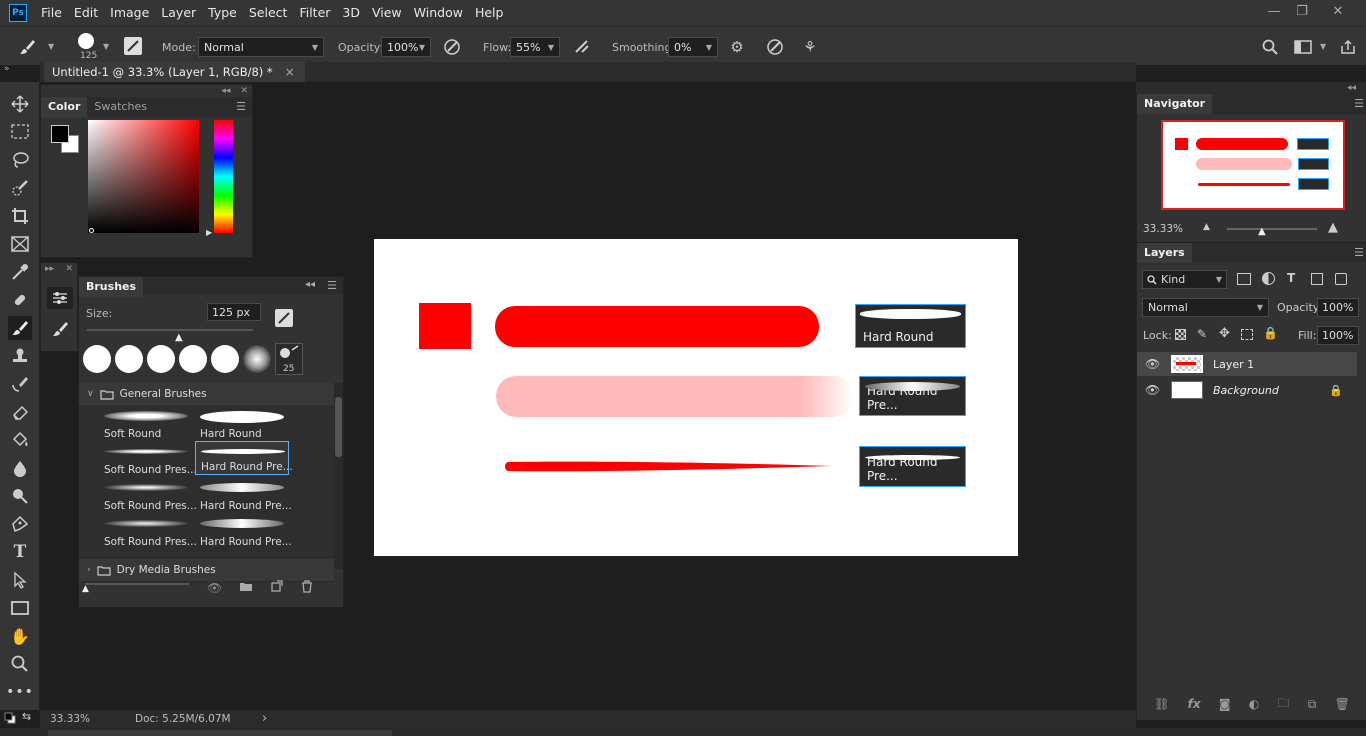 This screenshot has width=1366, height=736. Describe the element at coordinates (582, 47) in the screenshot. I see `airbrush-icon` at that location.